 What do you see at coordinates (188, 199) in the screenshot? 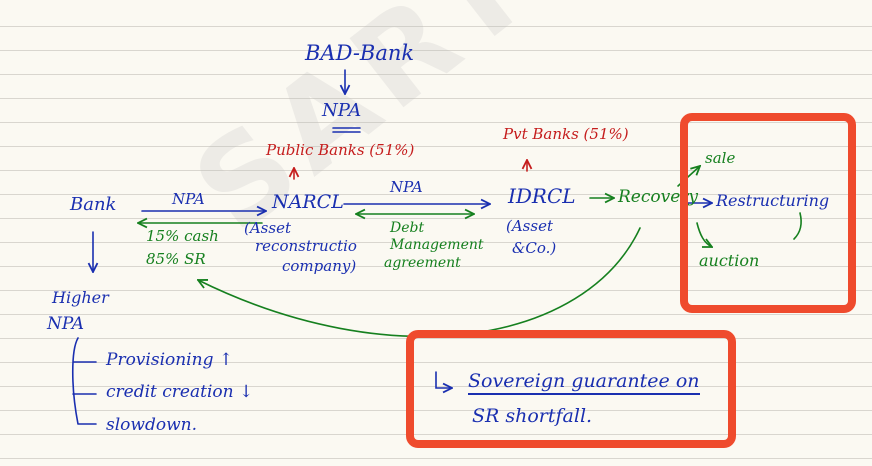
I see `bank-npa-arrow-label: NPA` at bounding box center [188, 199].